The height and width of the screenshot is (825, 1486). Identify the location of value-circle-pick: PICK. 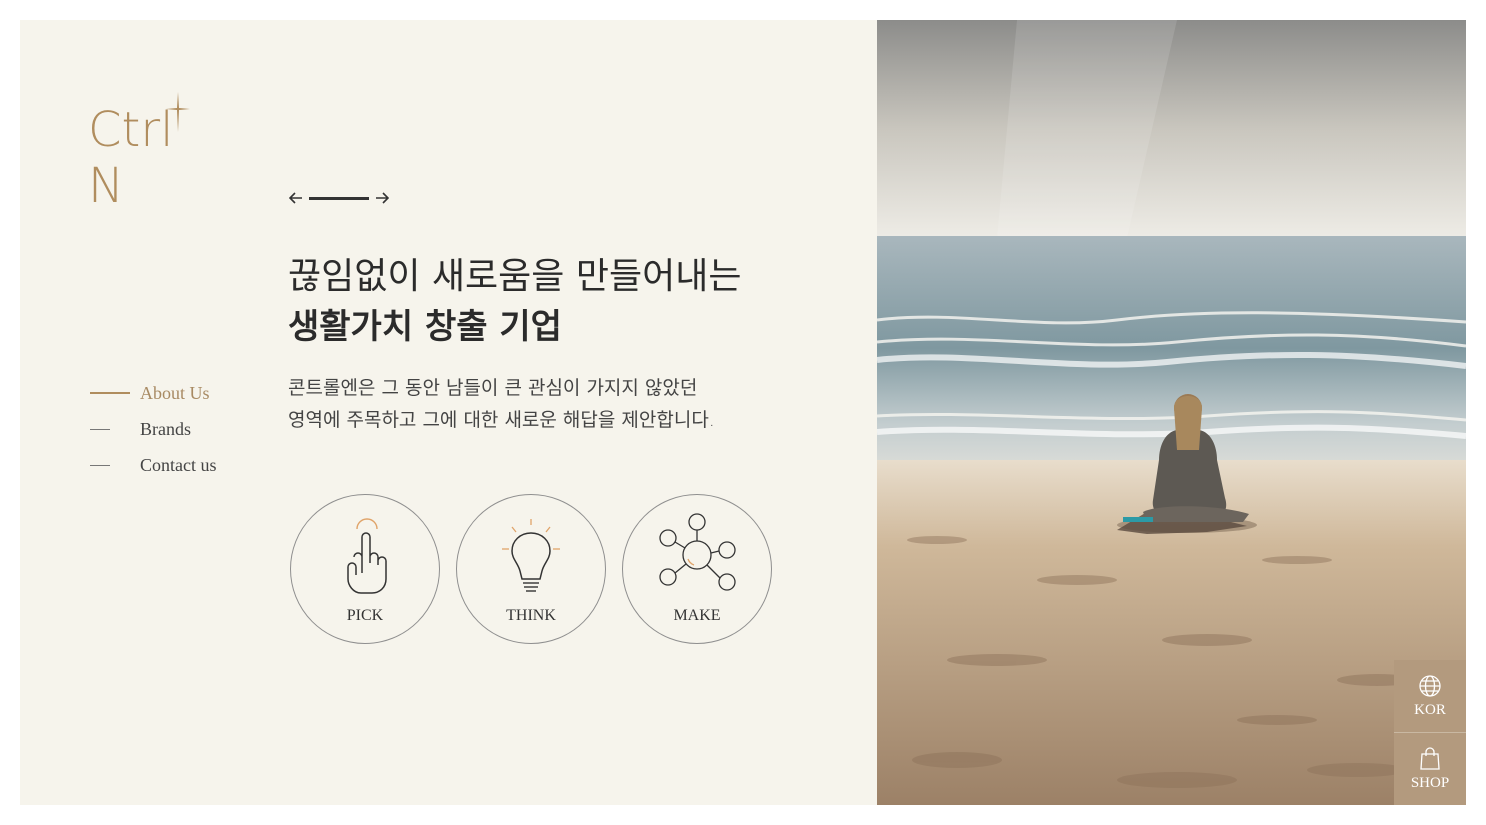
(365, 569).